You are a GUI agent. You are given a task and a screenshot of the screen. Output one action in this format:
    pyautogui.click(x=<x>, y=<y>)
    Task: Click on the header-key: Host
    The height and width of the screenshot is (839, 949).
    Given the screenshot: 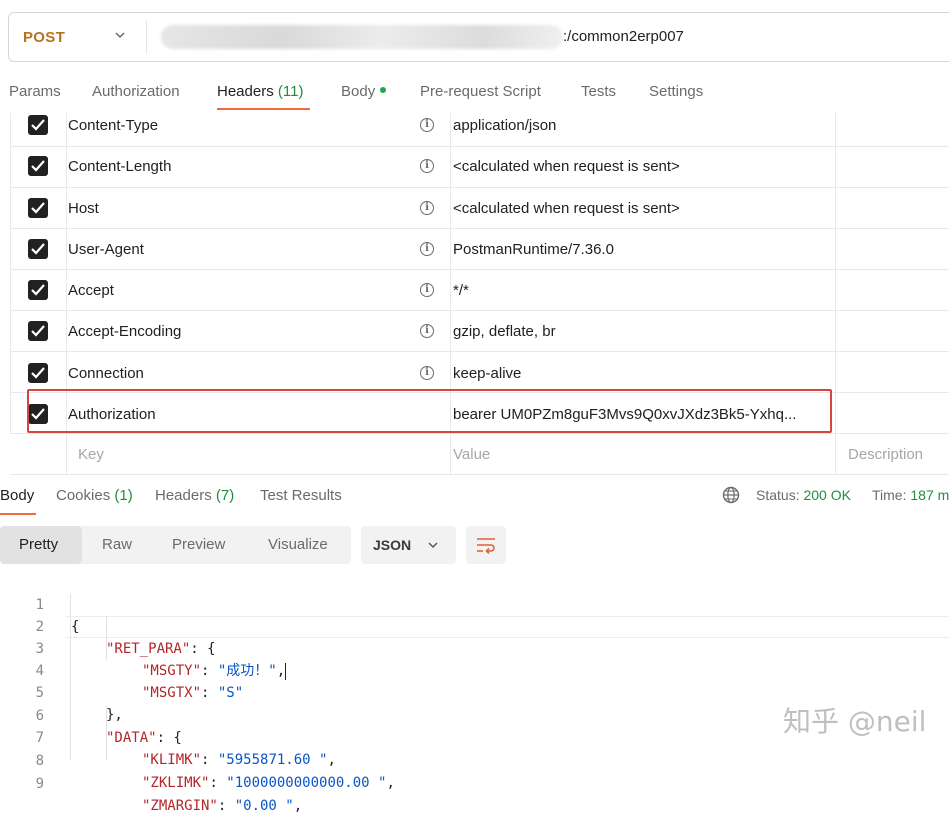 What is the action you would take?
    pyautogui.click(x=83, y=208)
    